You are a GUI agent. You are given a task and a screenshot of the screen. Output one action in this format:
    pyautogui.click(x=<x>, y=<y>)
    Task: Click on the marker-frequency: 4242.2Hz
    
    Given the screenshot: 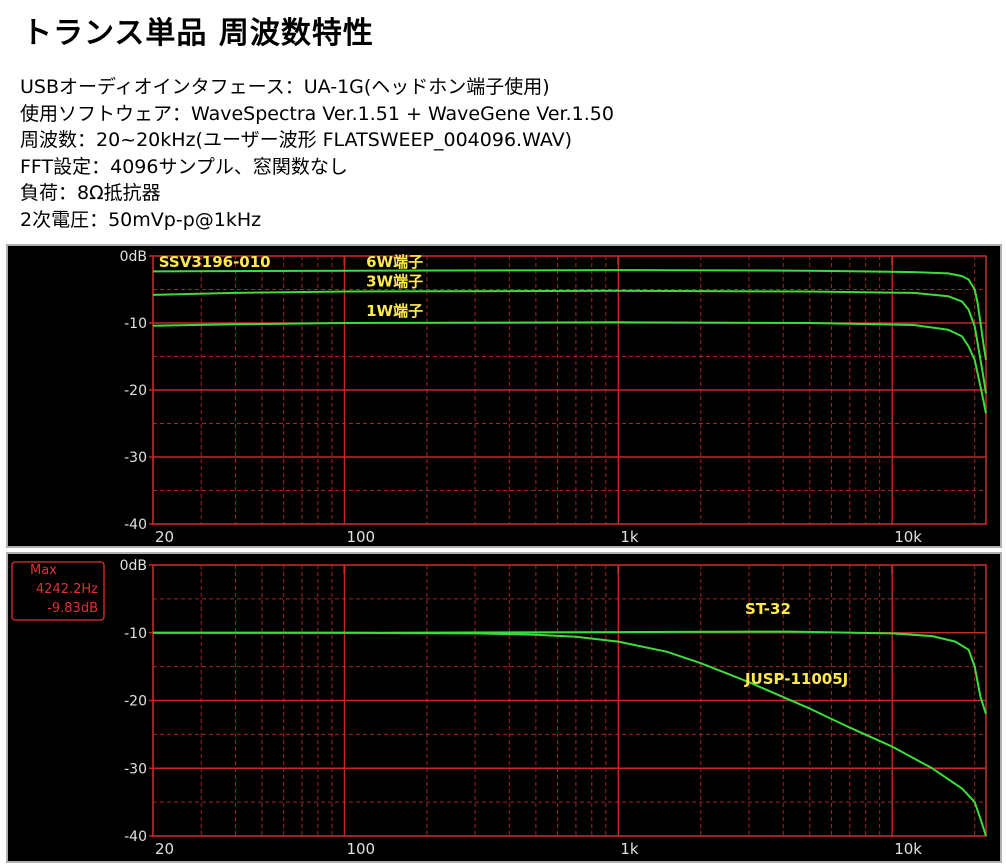 What is the action you would take?
    pyautogui.click(x=67, y=589)
    